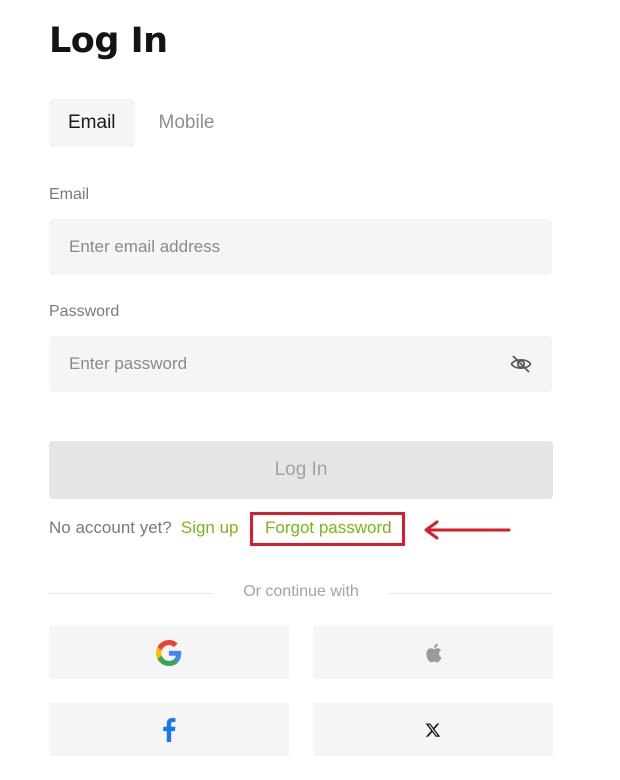 This screenshot has height=780, width=620. I want to click on password-field-container, so click(300, 364).